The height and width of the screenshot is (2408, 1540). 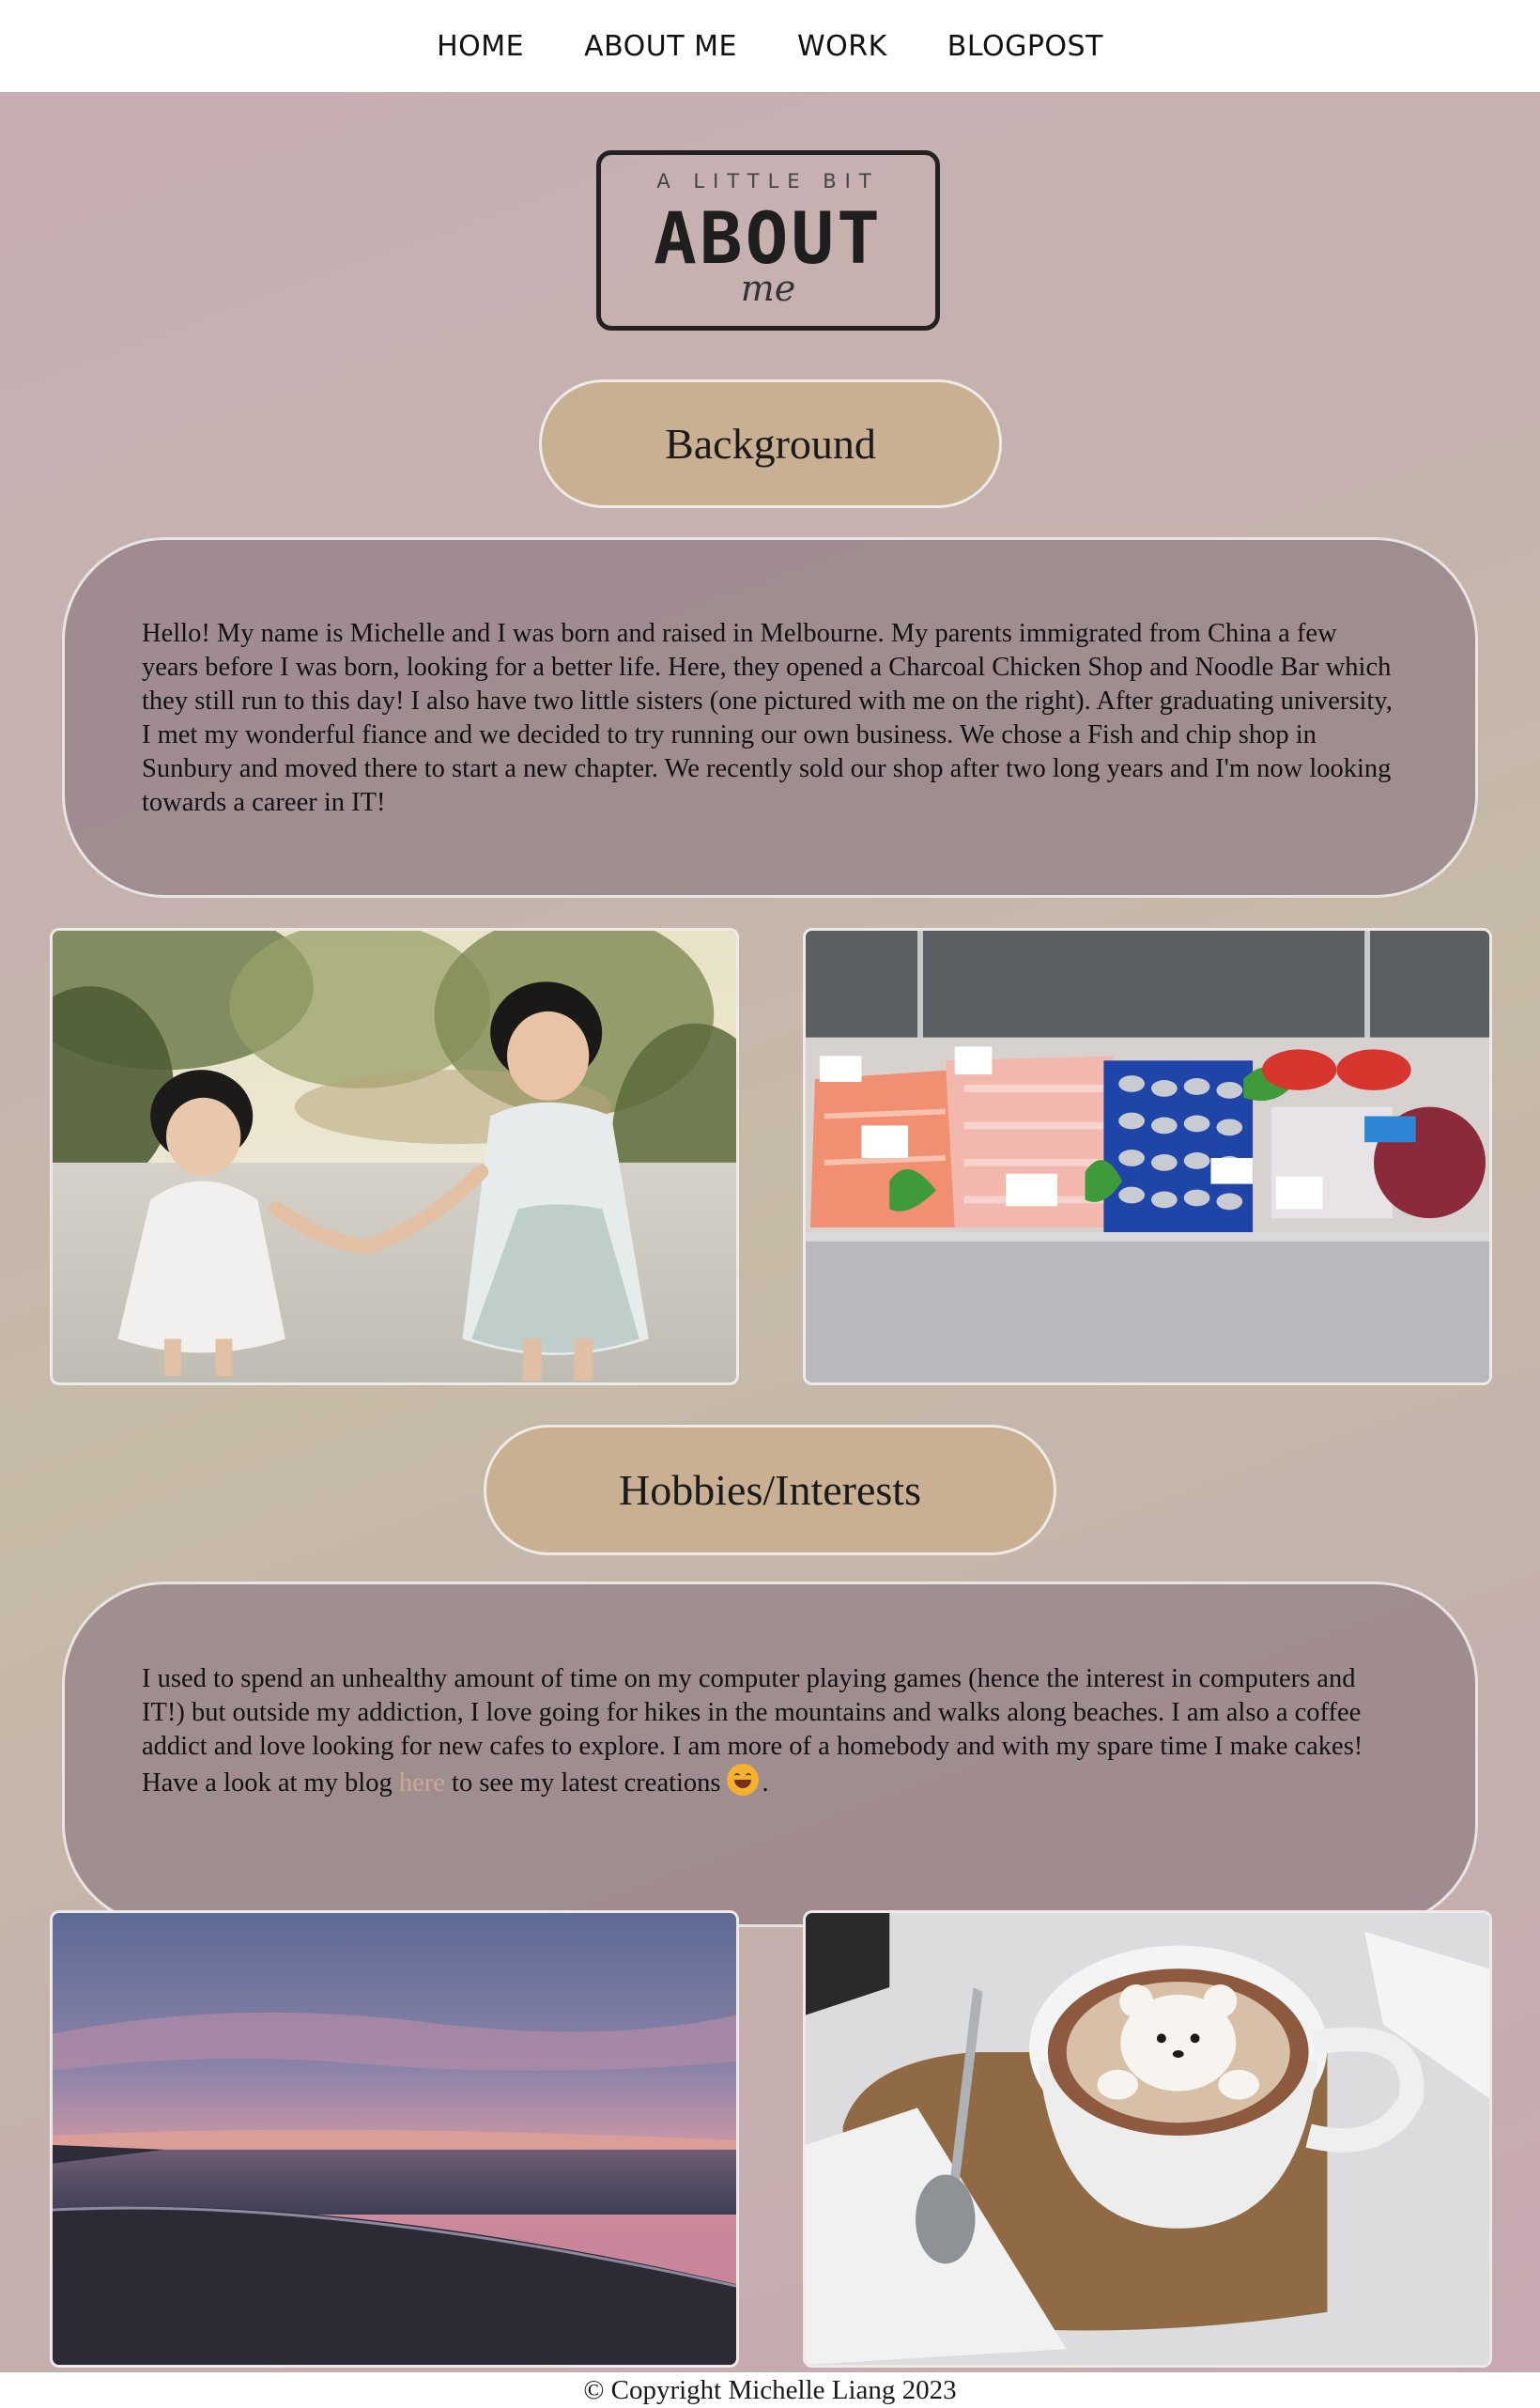 What do you see at coordinates (770, 443) in the screenshot?
I see `background-heading: Background` at bounding box center [770, 443].